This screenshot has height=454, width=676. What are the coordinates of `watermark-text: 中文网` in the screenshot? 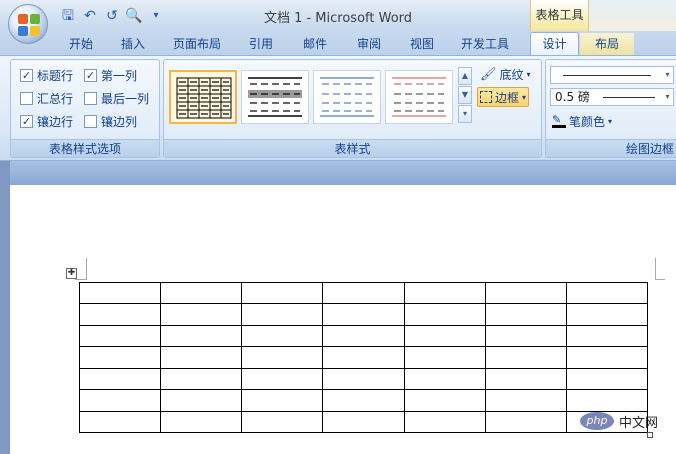 It's located at (639, 423).